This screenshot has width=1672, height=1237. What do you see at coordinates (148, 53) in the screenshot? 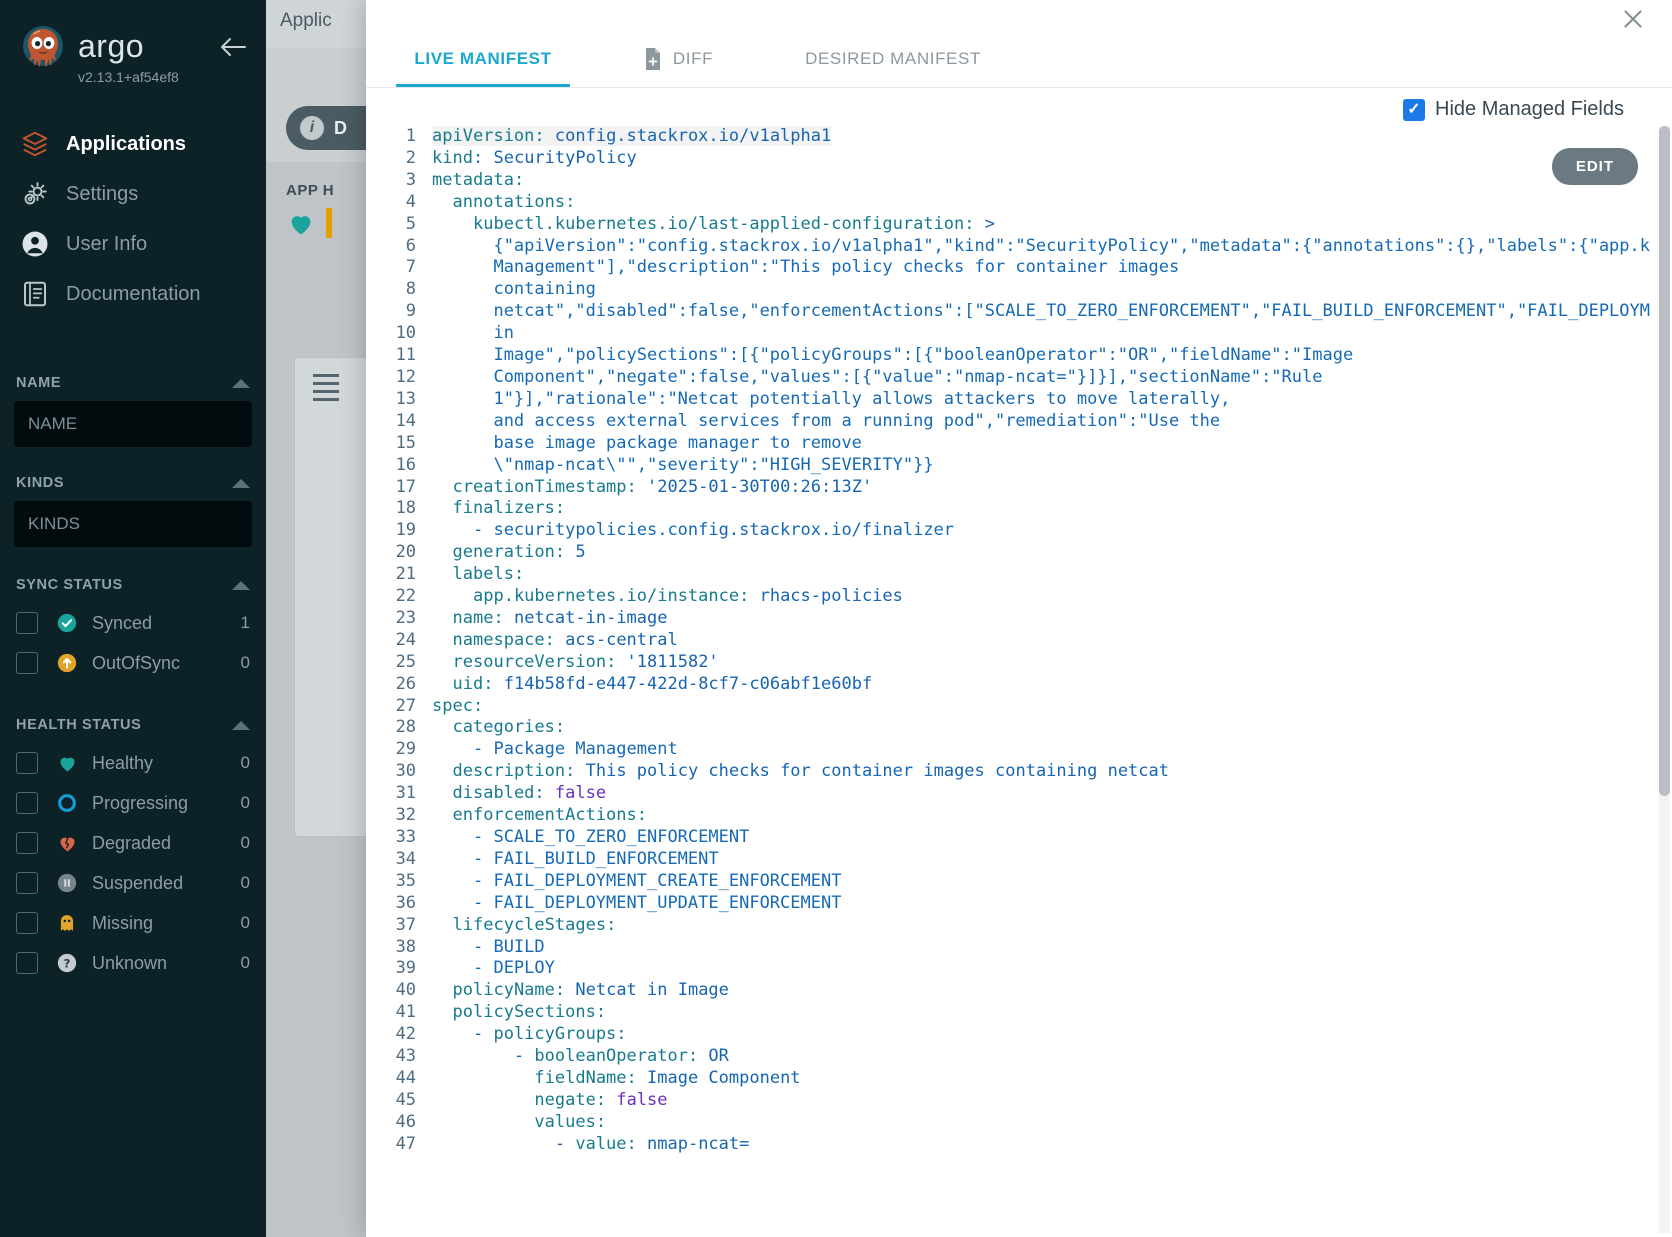
I see `sidebar-brand: argo v2.13.1+af54ef8` at bounding box center [148, 53].